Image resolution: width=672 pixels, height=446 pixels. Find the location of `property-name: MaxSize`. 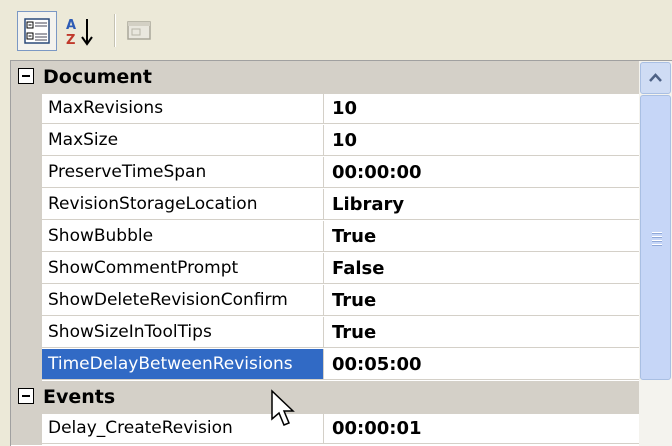

property-name: MaxSize is located at coordinates (183, 140).